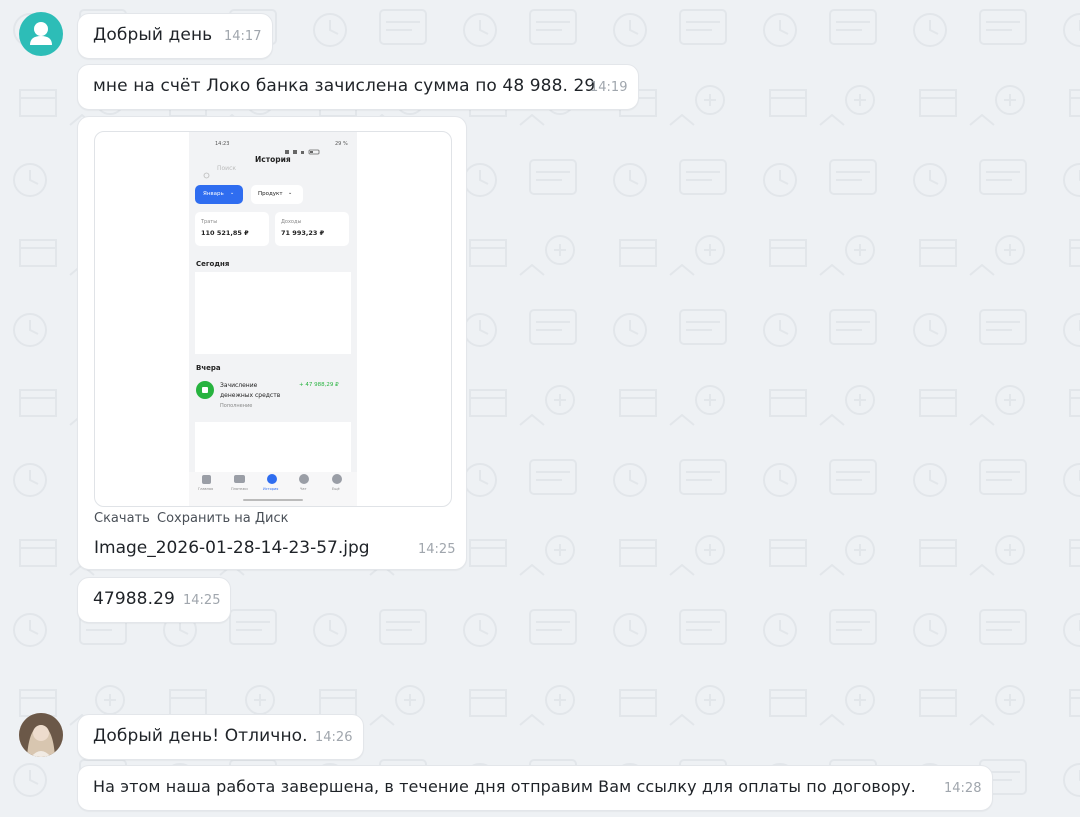 This screenshot has width=1080, height=817. Describe the element at coordinates (153, 35) in the screenshot. I see `message-text: Добрый день` at that location.